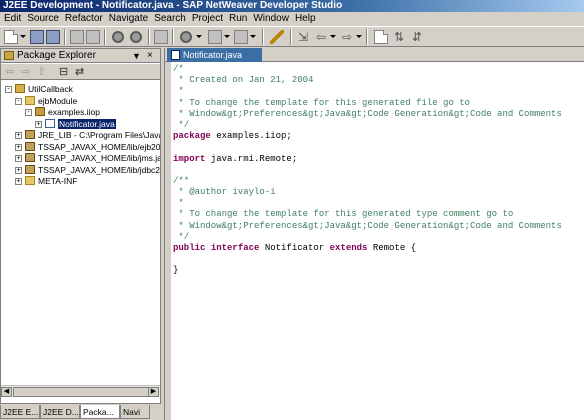 Image resolution: width=584 pixels, height=420 pixels. What do you see at coordinates (63, 72) in the screenshot?
I see `collapse-all-icon: ⊟` at bounding box center [63, 72].